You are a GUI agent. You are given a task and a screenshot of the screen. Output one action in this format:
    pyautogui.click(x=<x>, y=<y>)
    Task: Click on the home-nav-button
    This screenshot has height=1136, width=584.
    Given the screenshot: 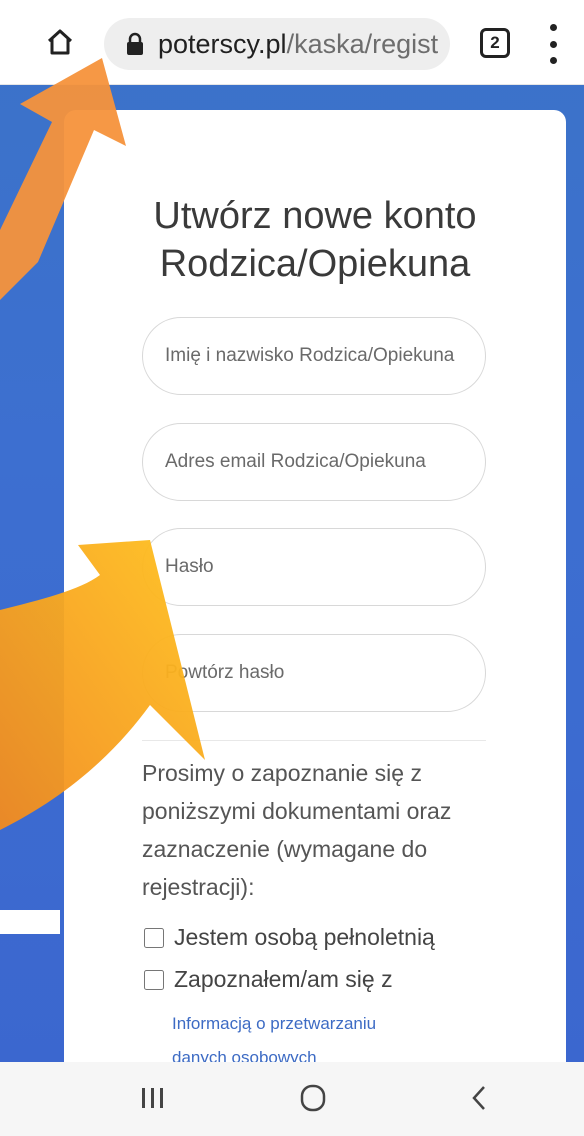 What is the action you would take?
    pyautogui.click(x=313, y=1098)
    